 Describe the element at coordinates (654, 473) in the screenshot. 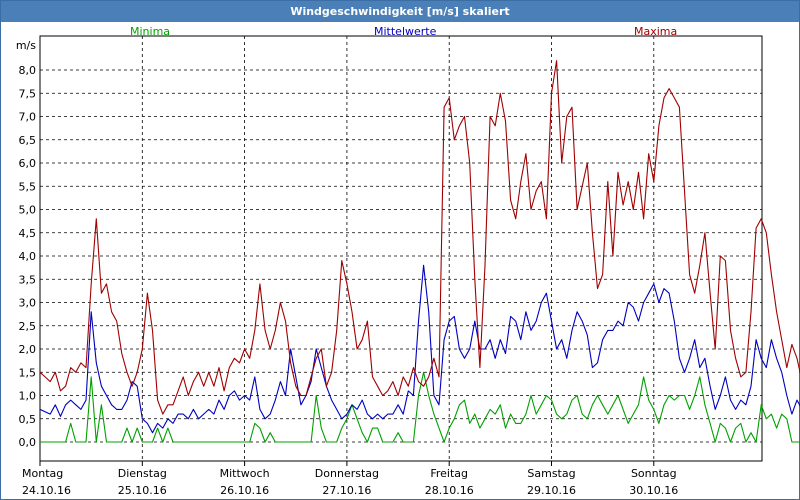

I see `x-tick-weekday: Sonntag` at that location.